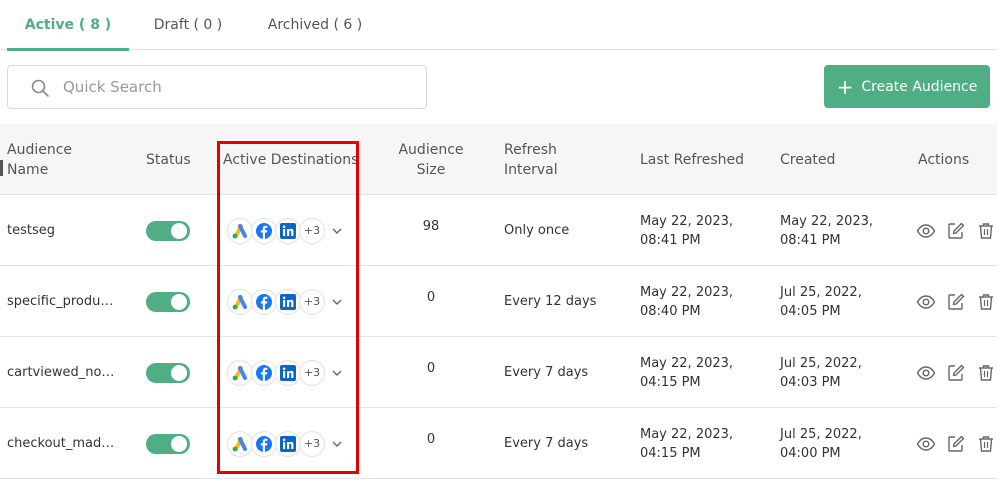 The height and width of the screenshot is (480, 997). I want to click on column-header-last-refreshed: Last Refreshed, so click(700, 159).